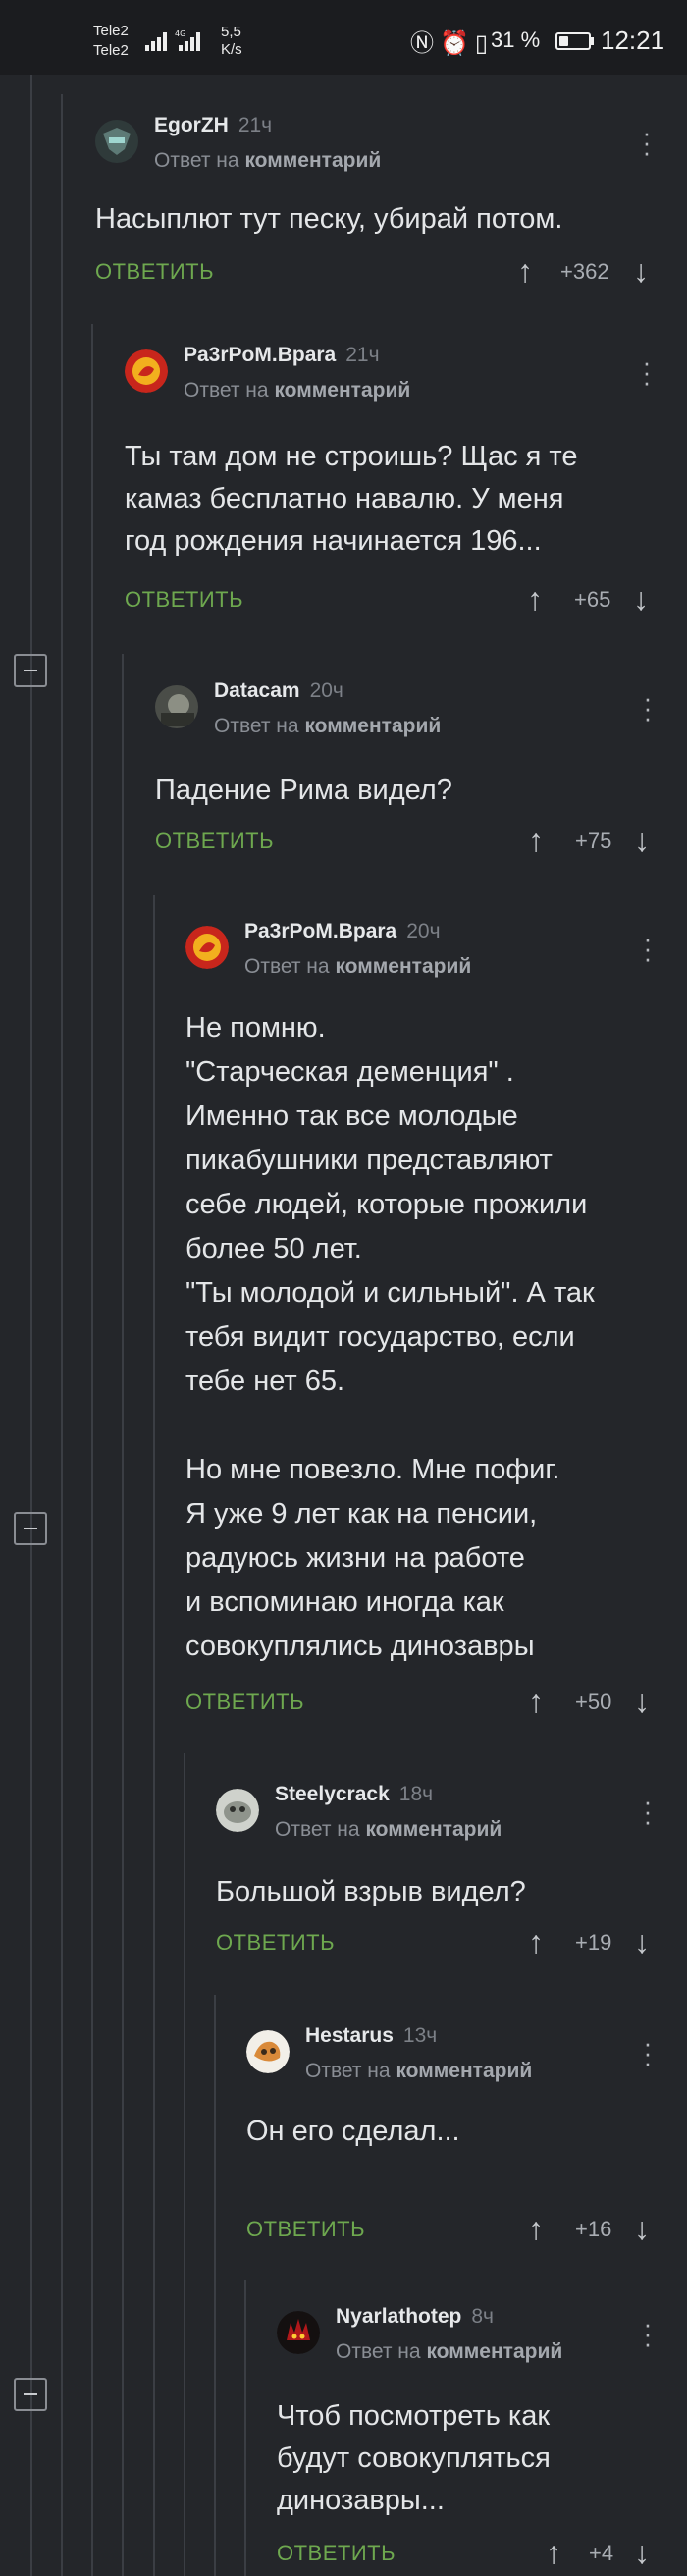  I want to click on network-speed: 5,5 K/s, so click(232, 41).